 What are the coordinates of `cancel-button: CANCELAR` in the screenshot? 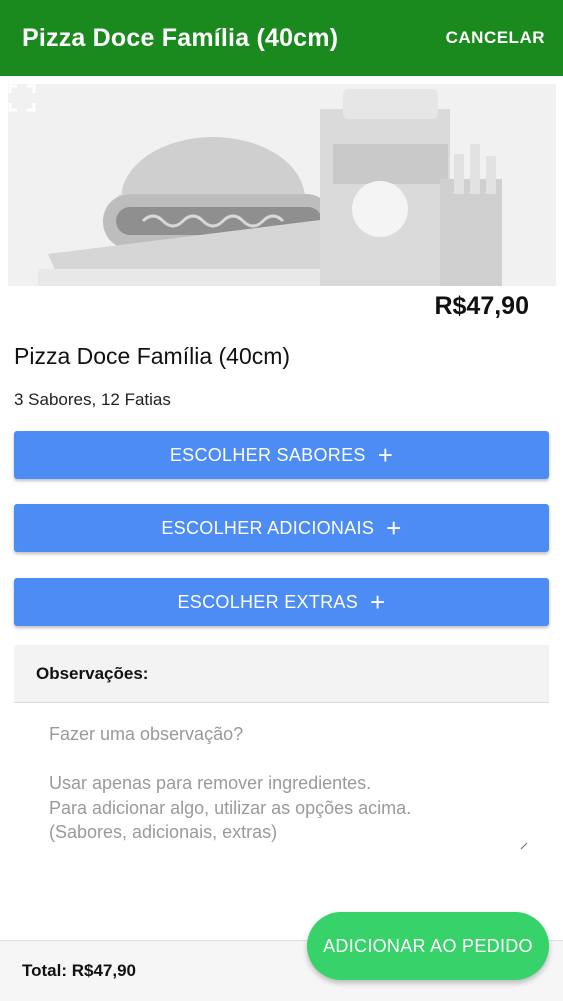 It's located at (495, 38).